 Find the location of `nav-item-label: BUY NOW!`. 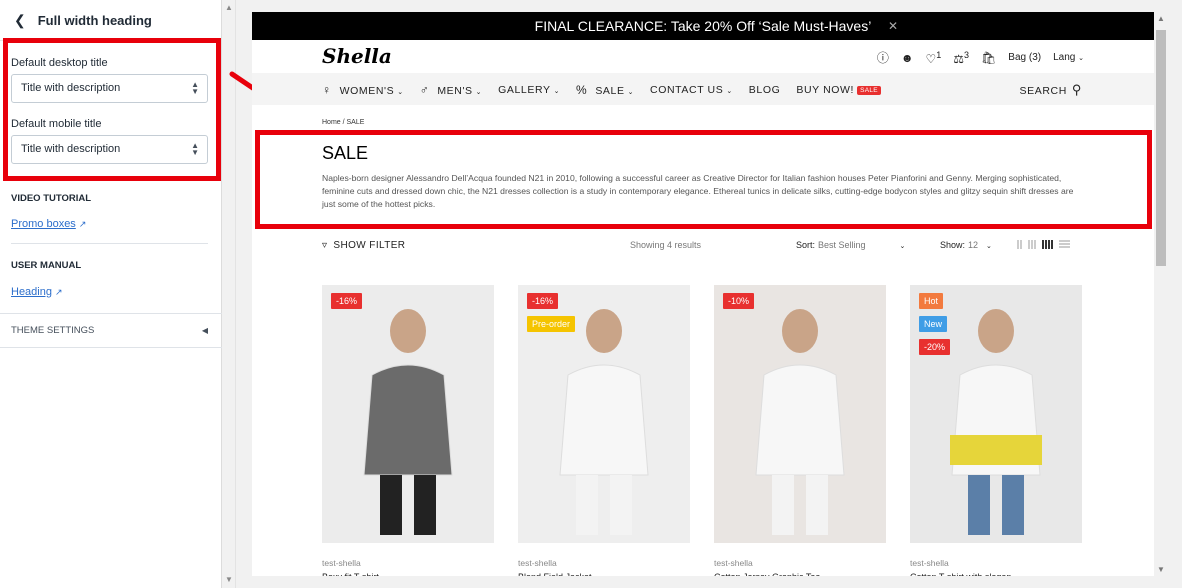

nav-item-label: BUY NOW! is located at coordinates (825, 90).